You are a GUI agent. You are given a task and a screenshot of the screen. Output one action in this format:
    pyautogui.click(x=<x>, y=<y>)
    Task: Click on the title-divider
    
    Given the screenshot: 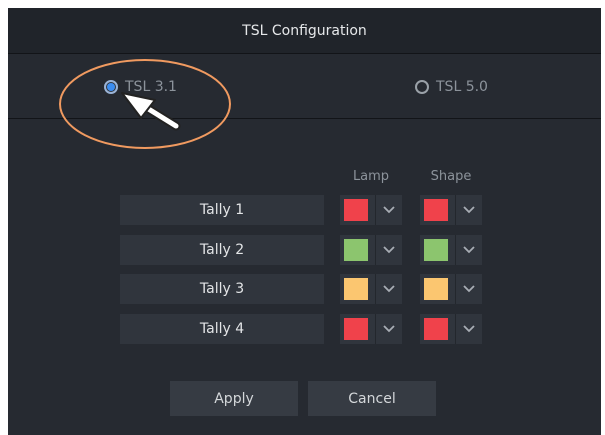 What is the action you would take?
    pyautogui.click(x=304, y=53)
    